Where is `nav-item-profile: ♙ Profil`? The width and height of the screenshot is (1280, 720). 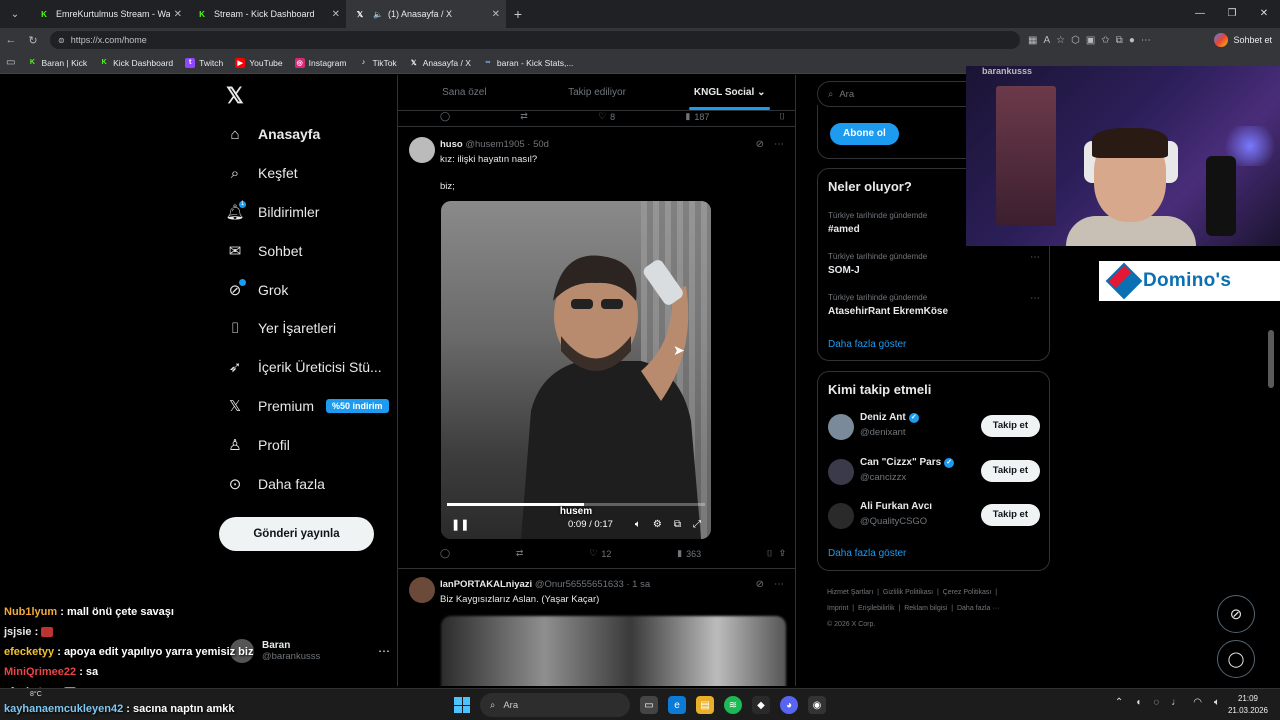
nav-item-profile: ♙ Profil is located at coordinates (258, 445).